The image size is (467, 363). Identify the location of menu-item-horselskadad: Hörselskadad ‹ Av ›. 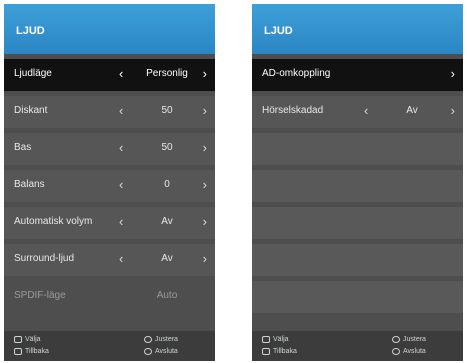
(357, 112).